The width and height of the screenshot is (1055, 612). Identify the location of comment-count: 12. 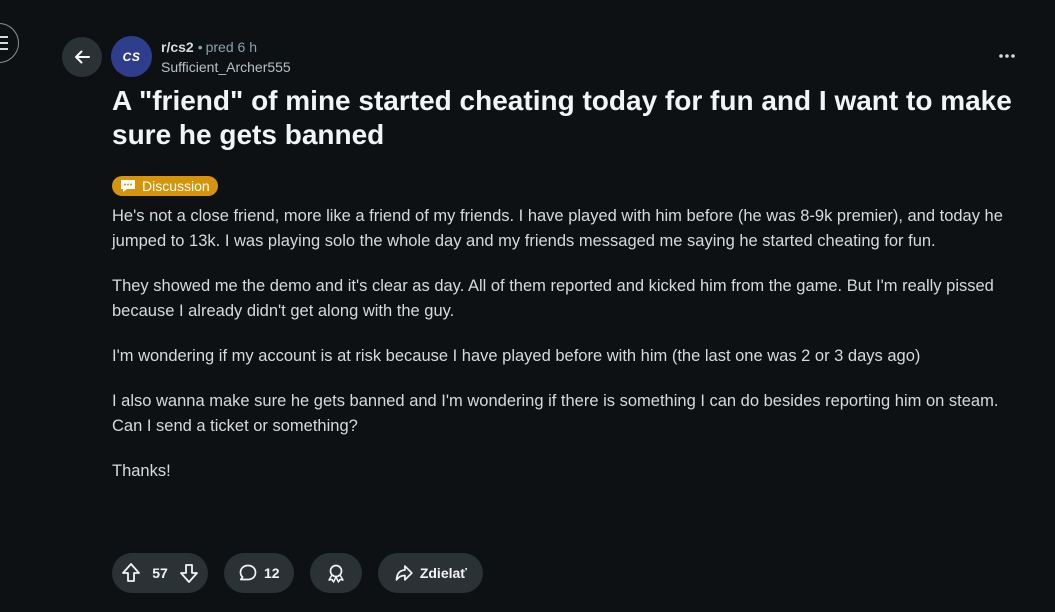
(272, 573).